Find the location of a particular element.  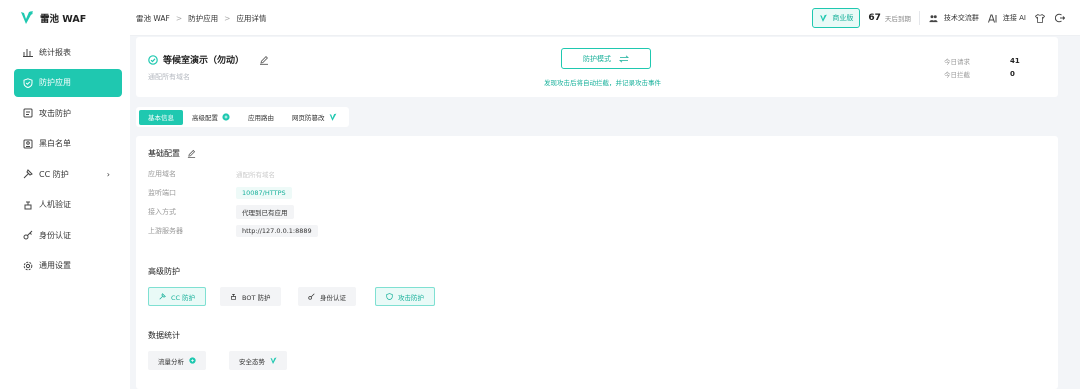

field-access-mode: 接入方式 代理到已有应用 is located at coordinates (221, 211).